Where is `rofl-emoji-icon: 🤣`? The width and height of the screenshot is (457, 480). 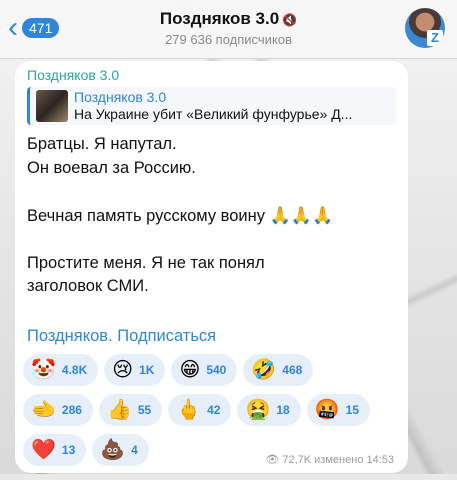 rofl-emoji-icon: 🤣 is located at coordinates (264, 370).